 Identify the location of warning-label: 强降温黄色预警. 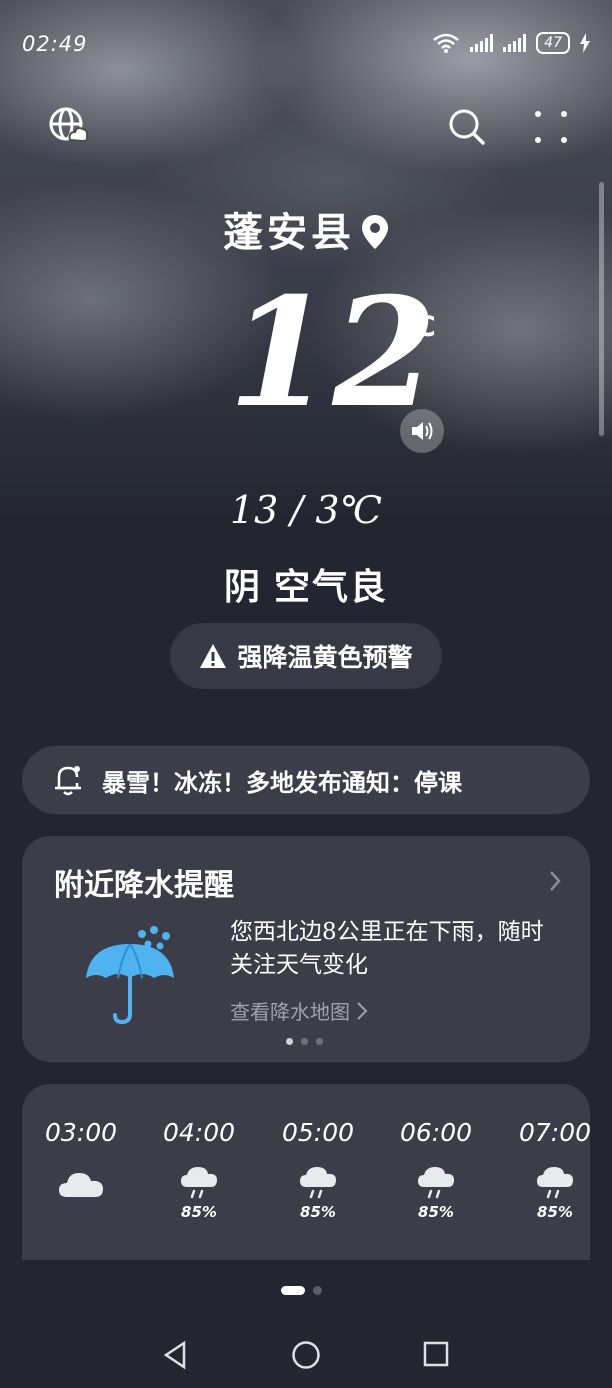
(325, 657).